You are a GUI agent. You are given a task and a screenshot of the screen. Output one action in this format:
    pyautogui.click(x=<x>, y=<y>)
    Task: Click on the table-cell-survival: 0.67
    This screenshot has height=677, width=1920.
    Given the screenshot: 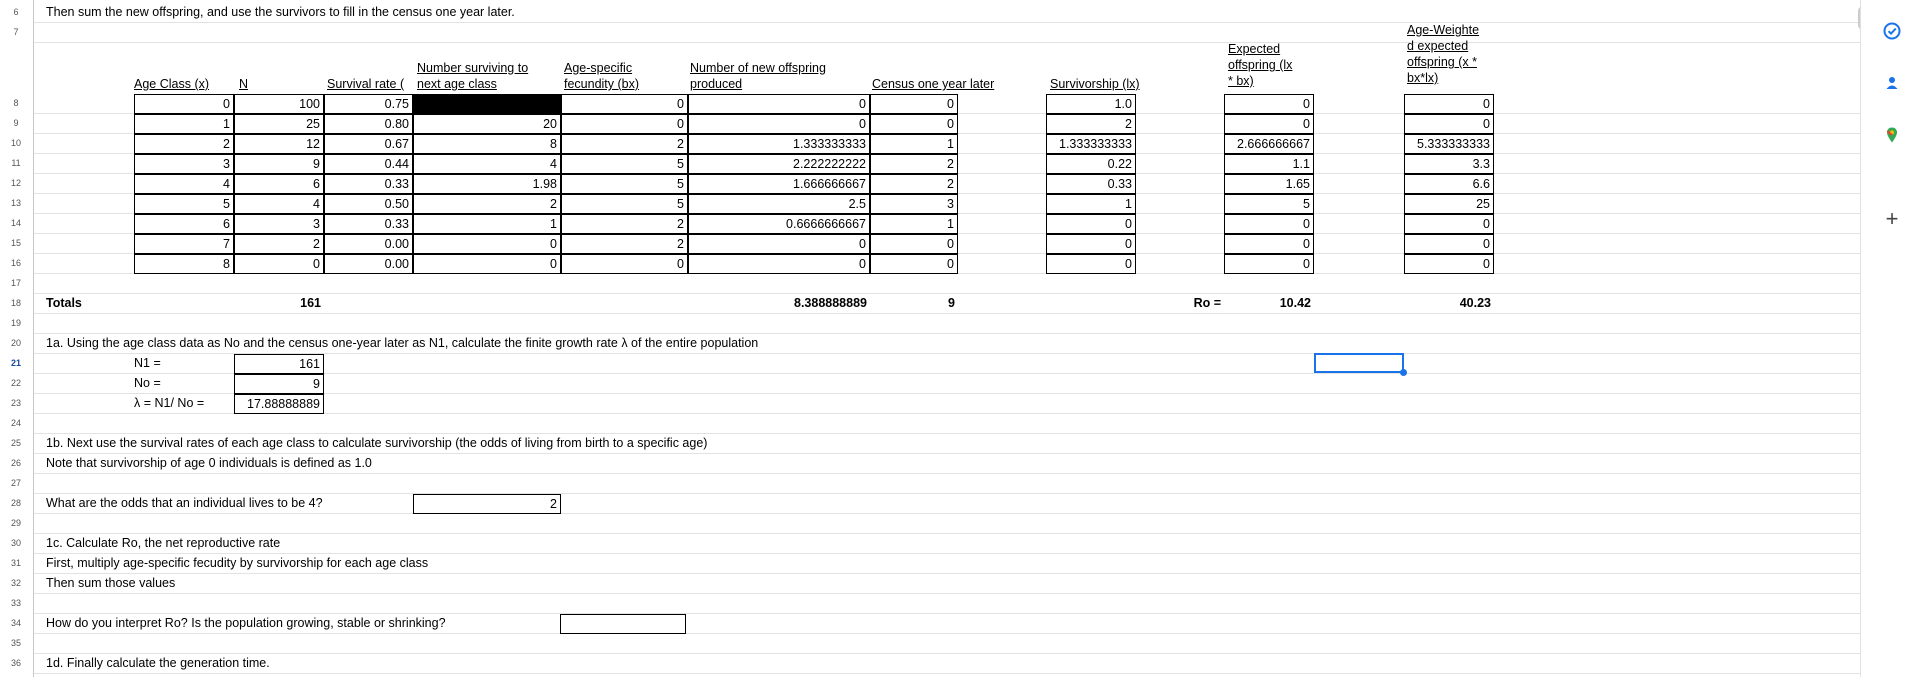 What is the action you would take?
    pyautogui.click(x=368, y=144)
    